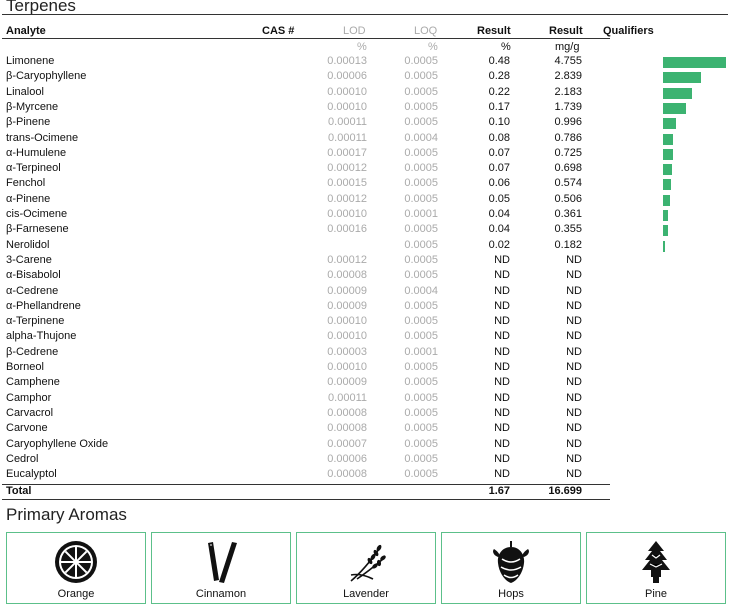  I want to click on cinnamon-sticks-icon, so click(222, 562).